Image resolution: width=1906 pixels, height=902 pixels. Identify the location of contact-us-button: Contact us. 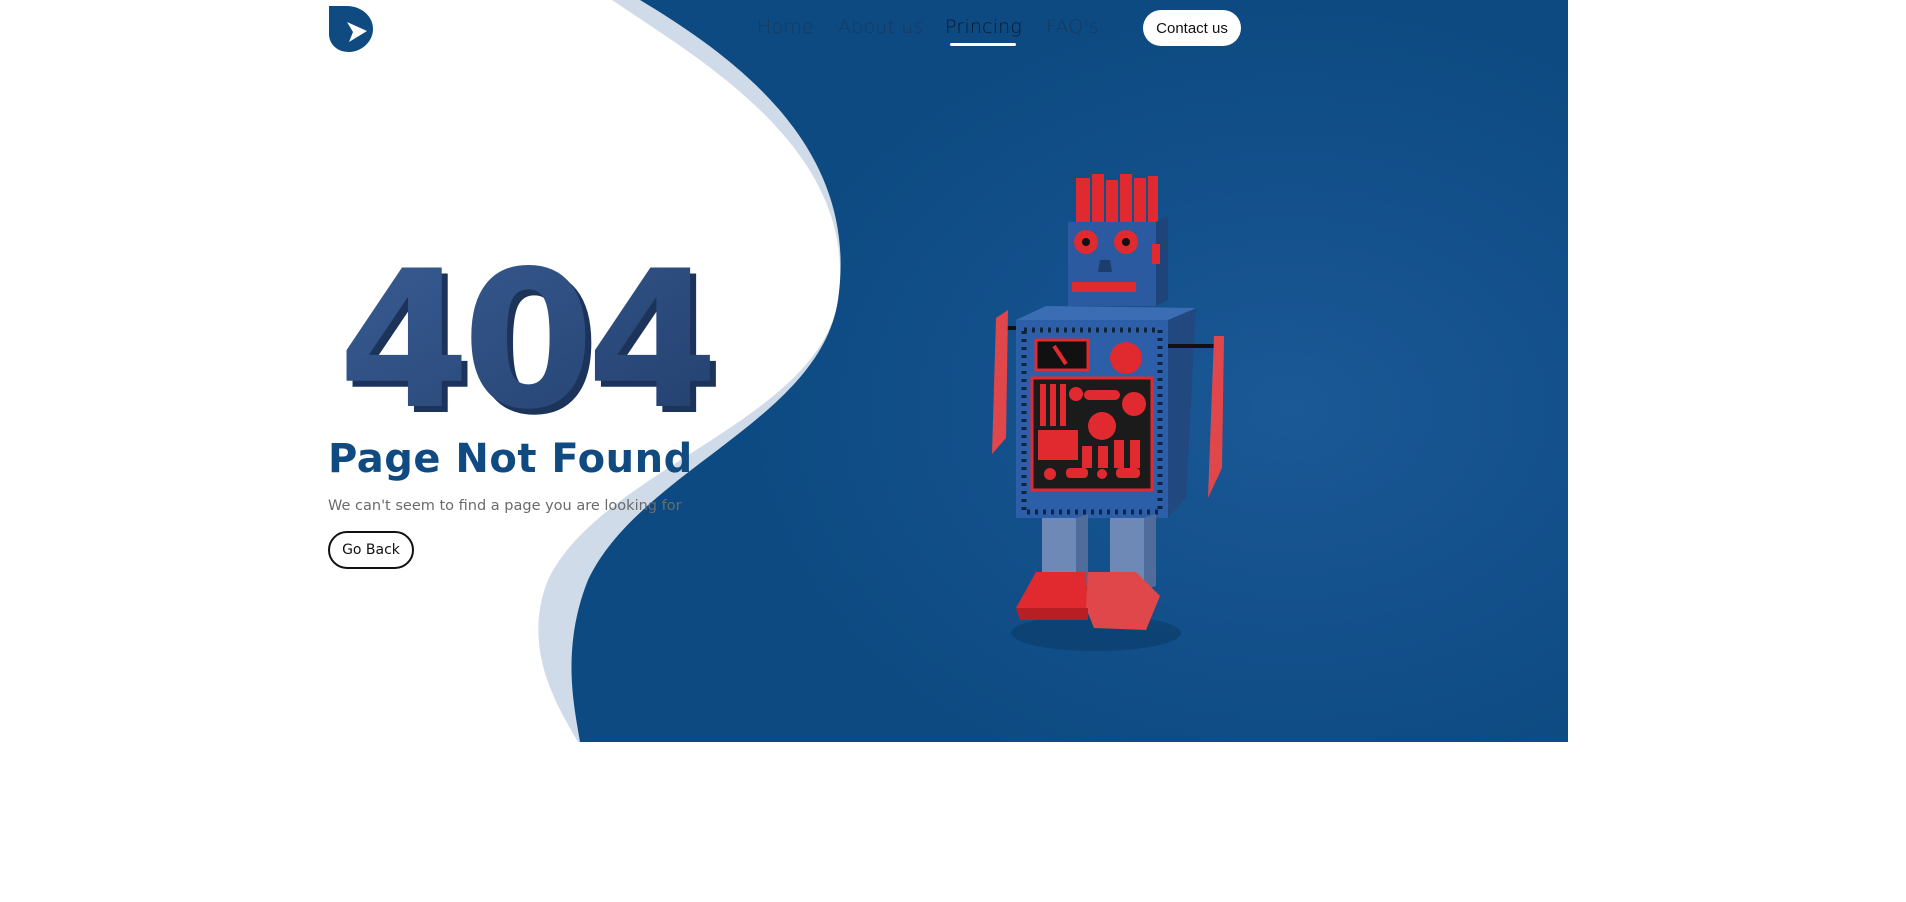
(1192, 28).